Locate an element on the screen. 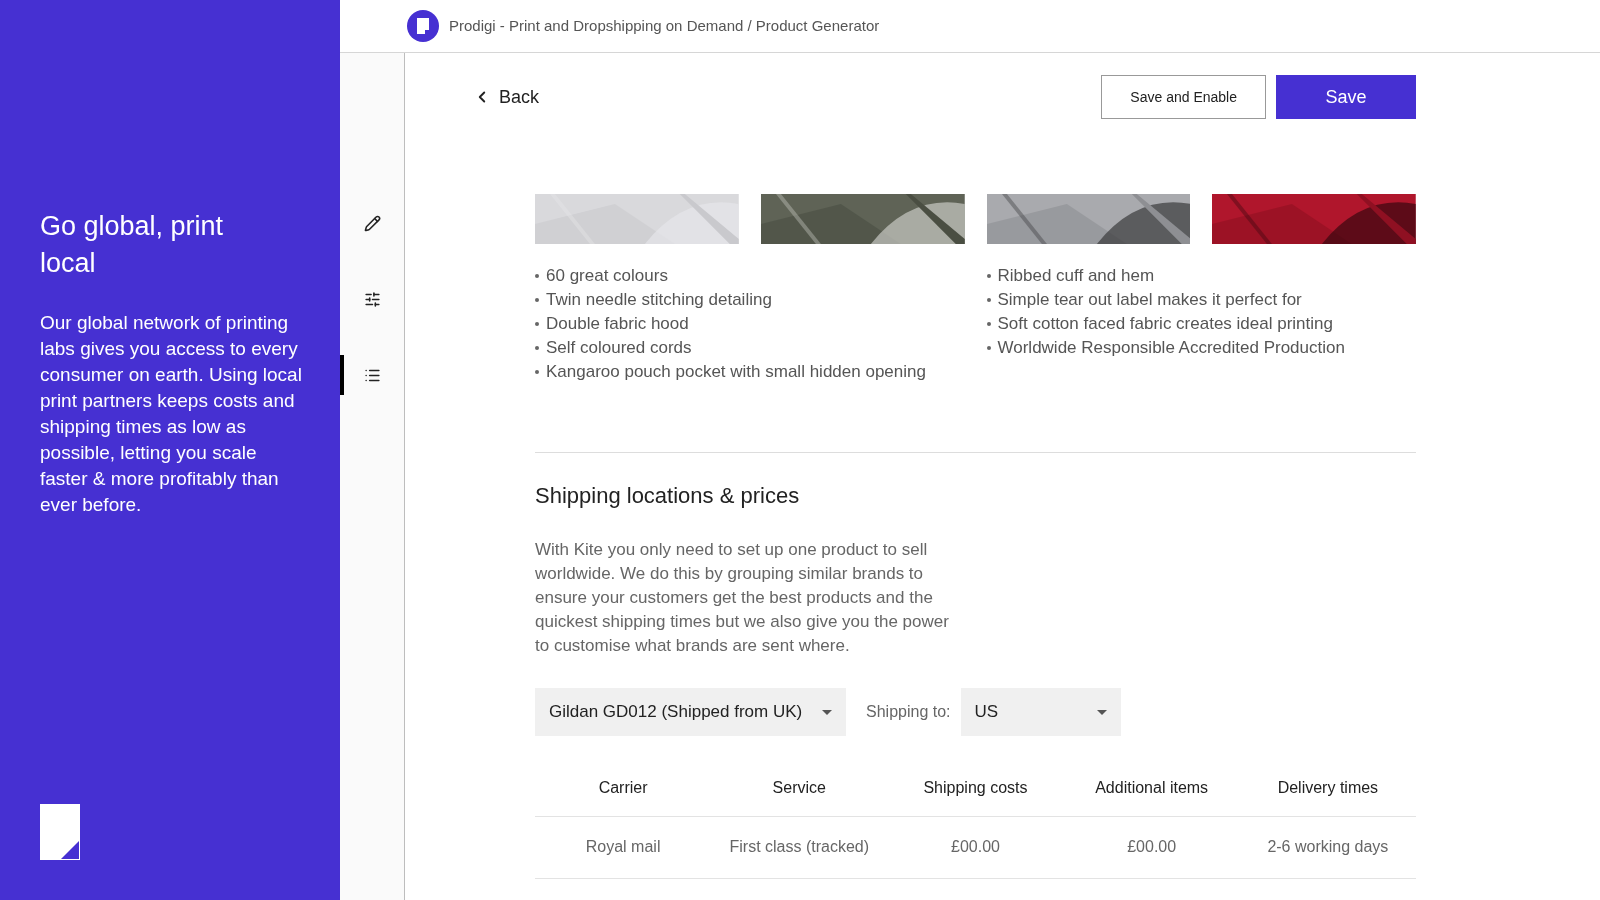 The width and height of the screenshot is (1600, 900). feature-text: Self coloured cords is located at coordinates (619, 348).